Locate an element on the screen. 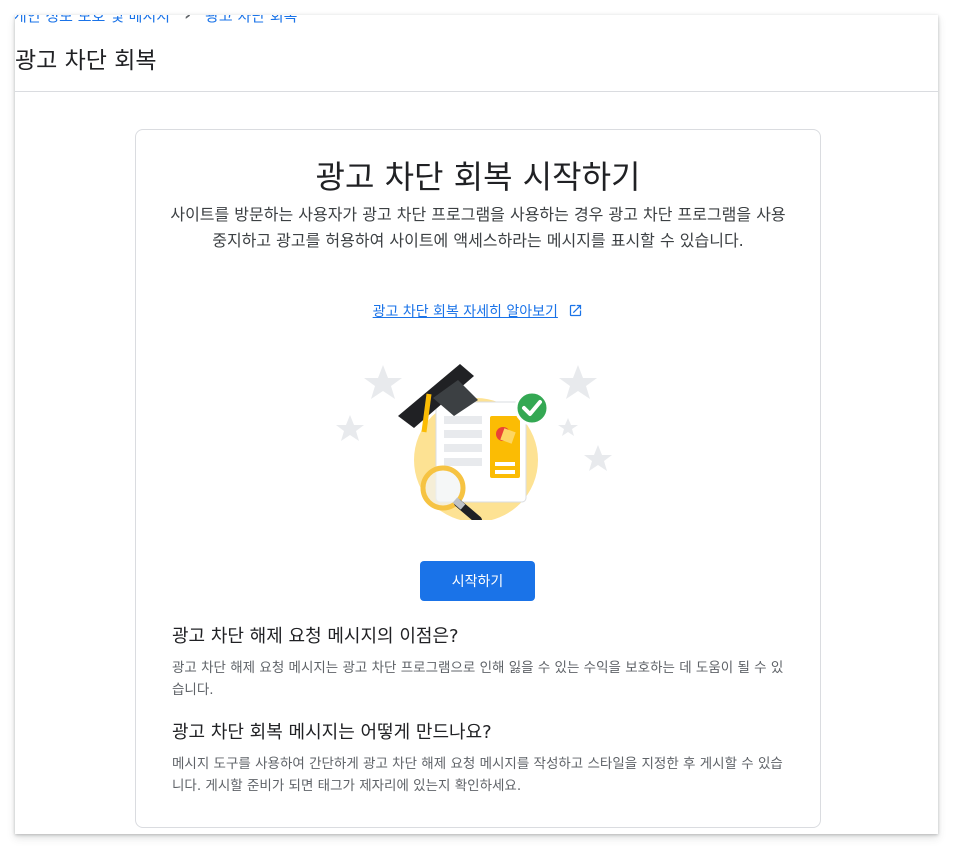  faq-question-benefits: 광고 차단 해제 요청 메시지의 이점은? is located at coordinates (315, 636).